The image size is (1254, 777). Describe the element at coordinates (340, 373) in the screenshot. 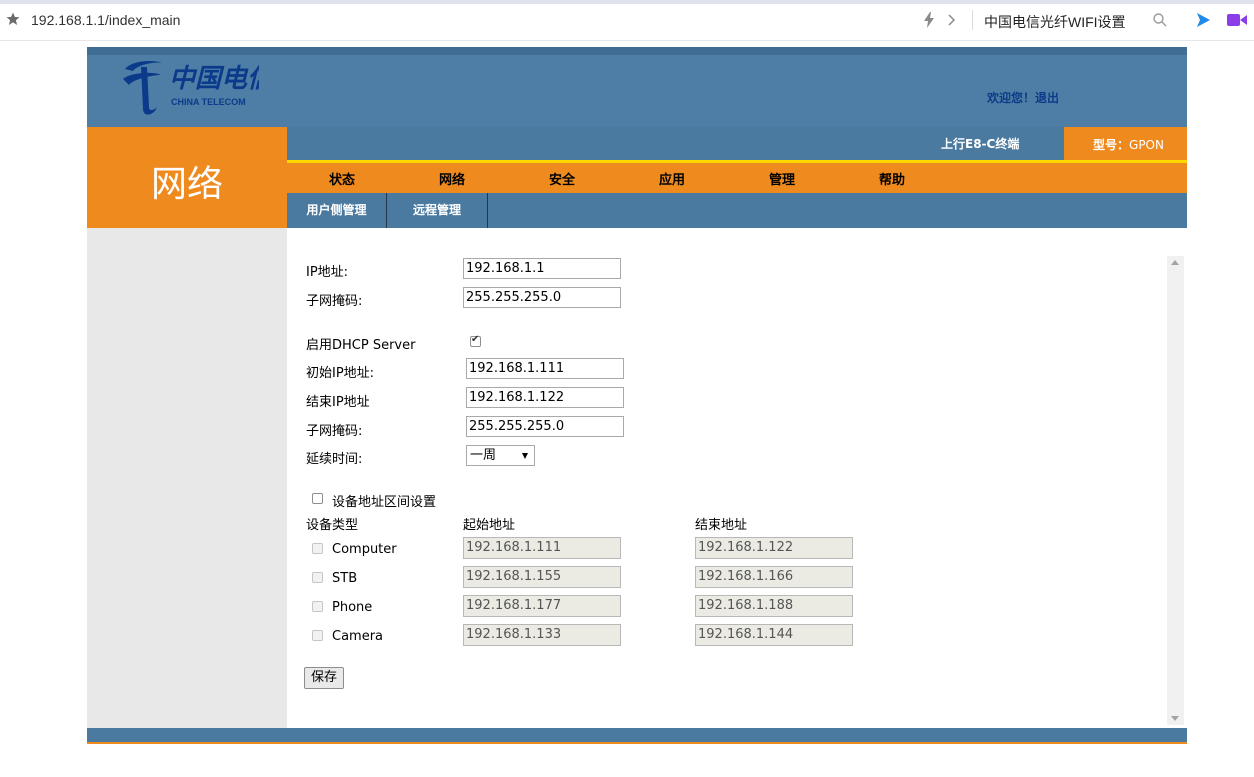

I see `start-ip-label: 初始IP地址:` at that location.